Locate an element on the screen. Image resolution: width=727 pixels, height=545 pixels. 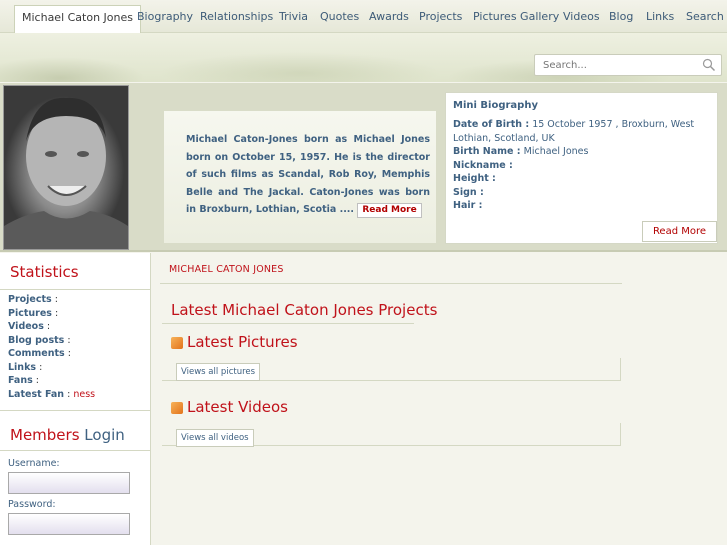
nav-tab-projects: Projects is located at coordinates (440, 18).